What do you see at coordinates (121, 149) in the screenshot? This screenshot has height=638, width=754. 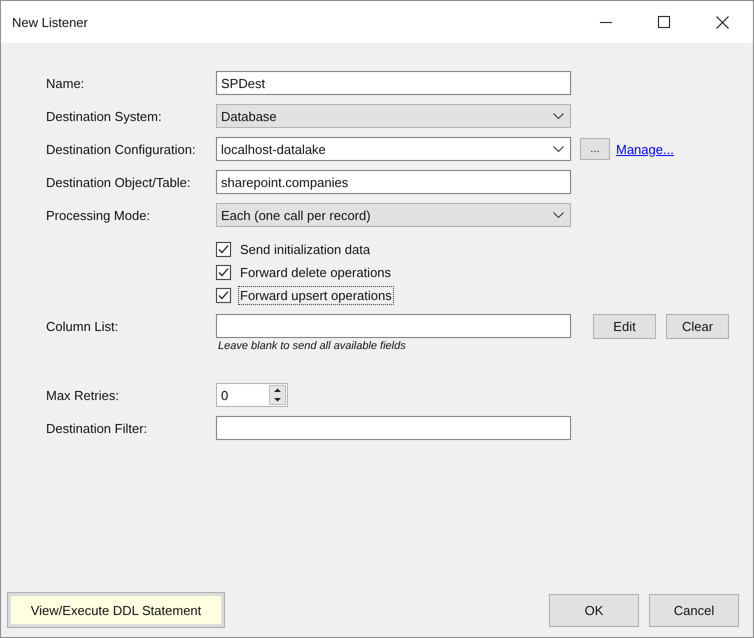 I see `field-label: Destination Configuration:` at bounding box center [121, 149].